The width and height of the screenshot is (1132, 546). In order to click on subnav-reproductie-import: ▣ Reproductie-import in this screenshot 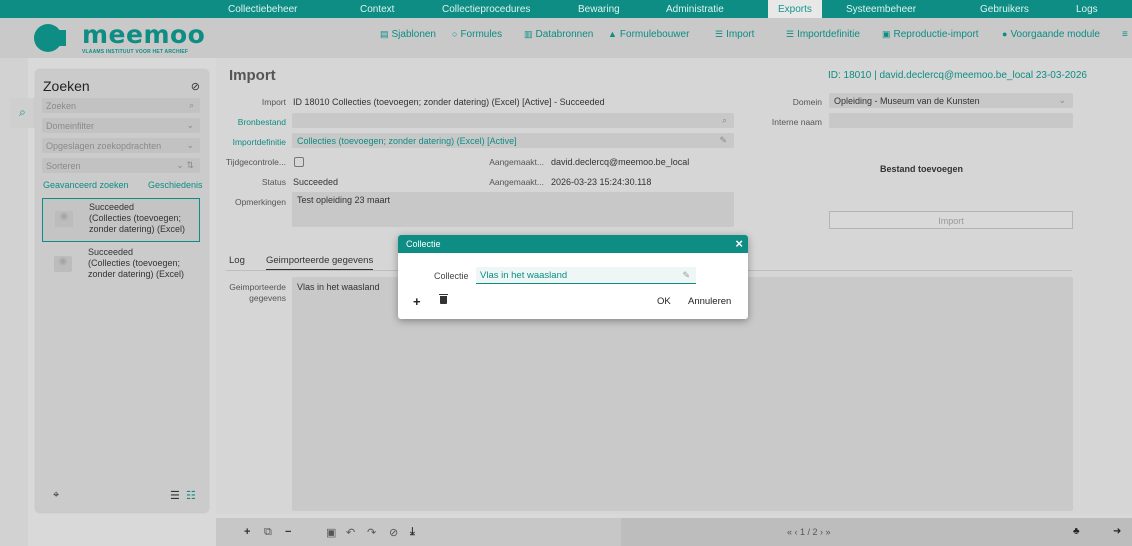, I will do `click(930, 34)`.